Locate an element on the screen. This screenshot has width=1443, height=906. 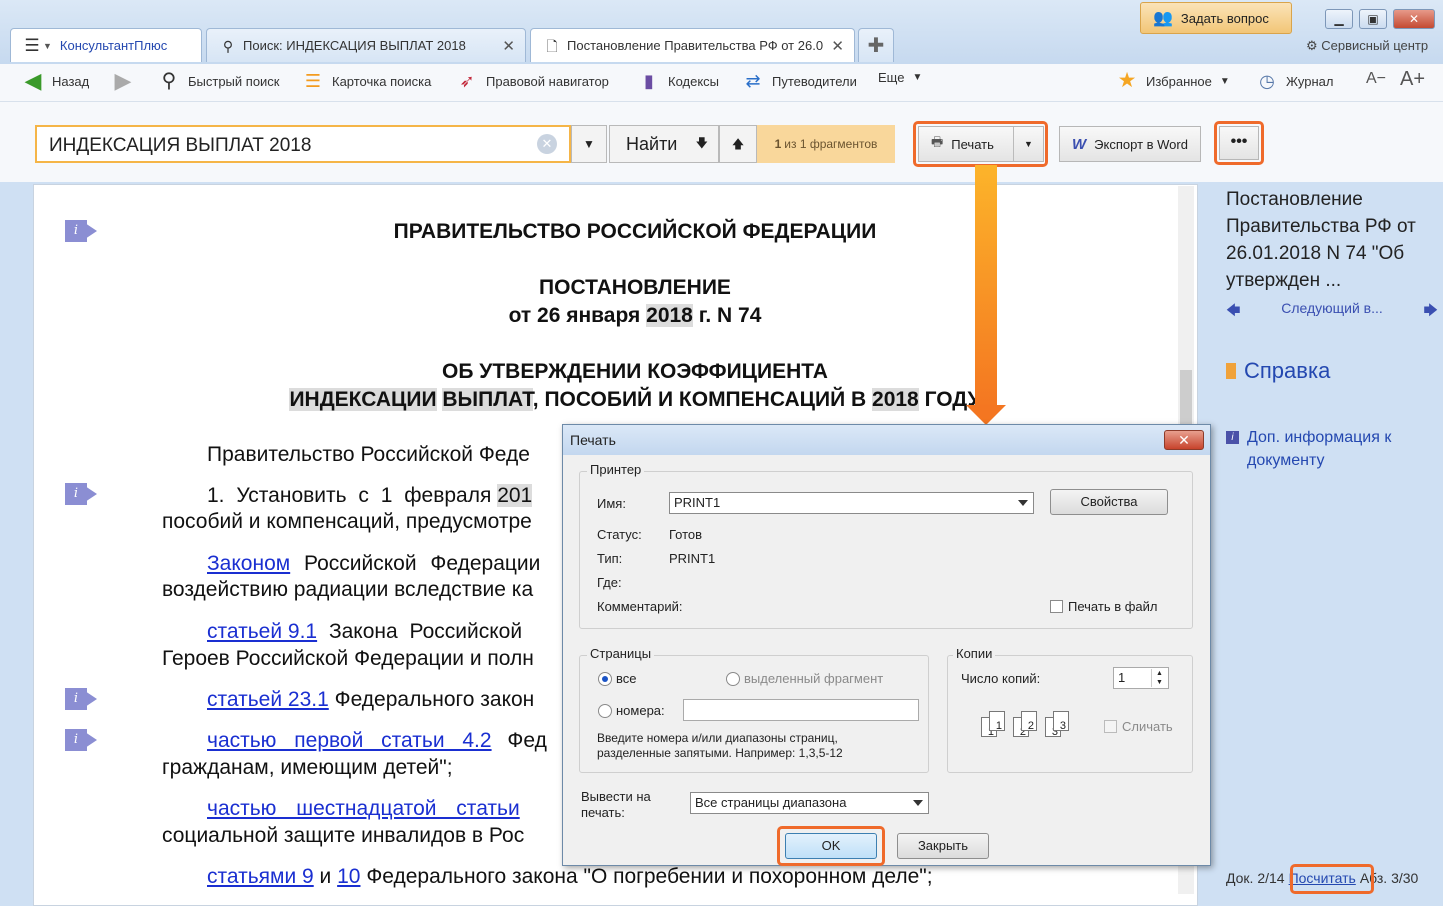
doc-title-line1: ОБ УТВЕРЖДЕНИИ КОЭФФИЦИЕНТА is located at coordinates (635, 371).